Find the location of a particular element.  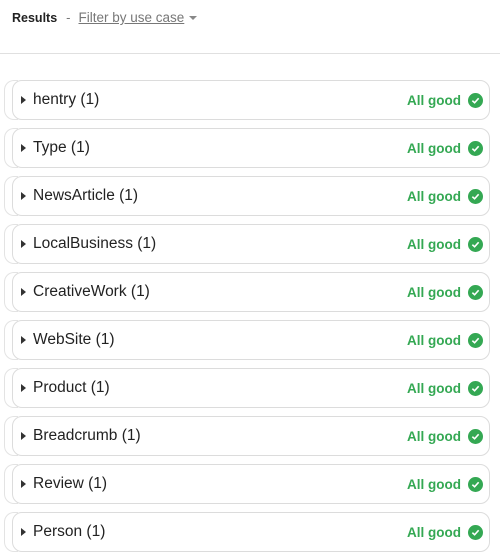

result-row: Product (1) All good is located at coordinates (250, 390).